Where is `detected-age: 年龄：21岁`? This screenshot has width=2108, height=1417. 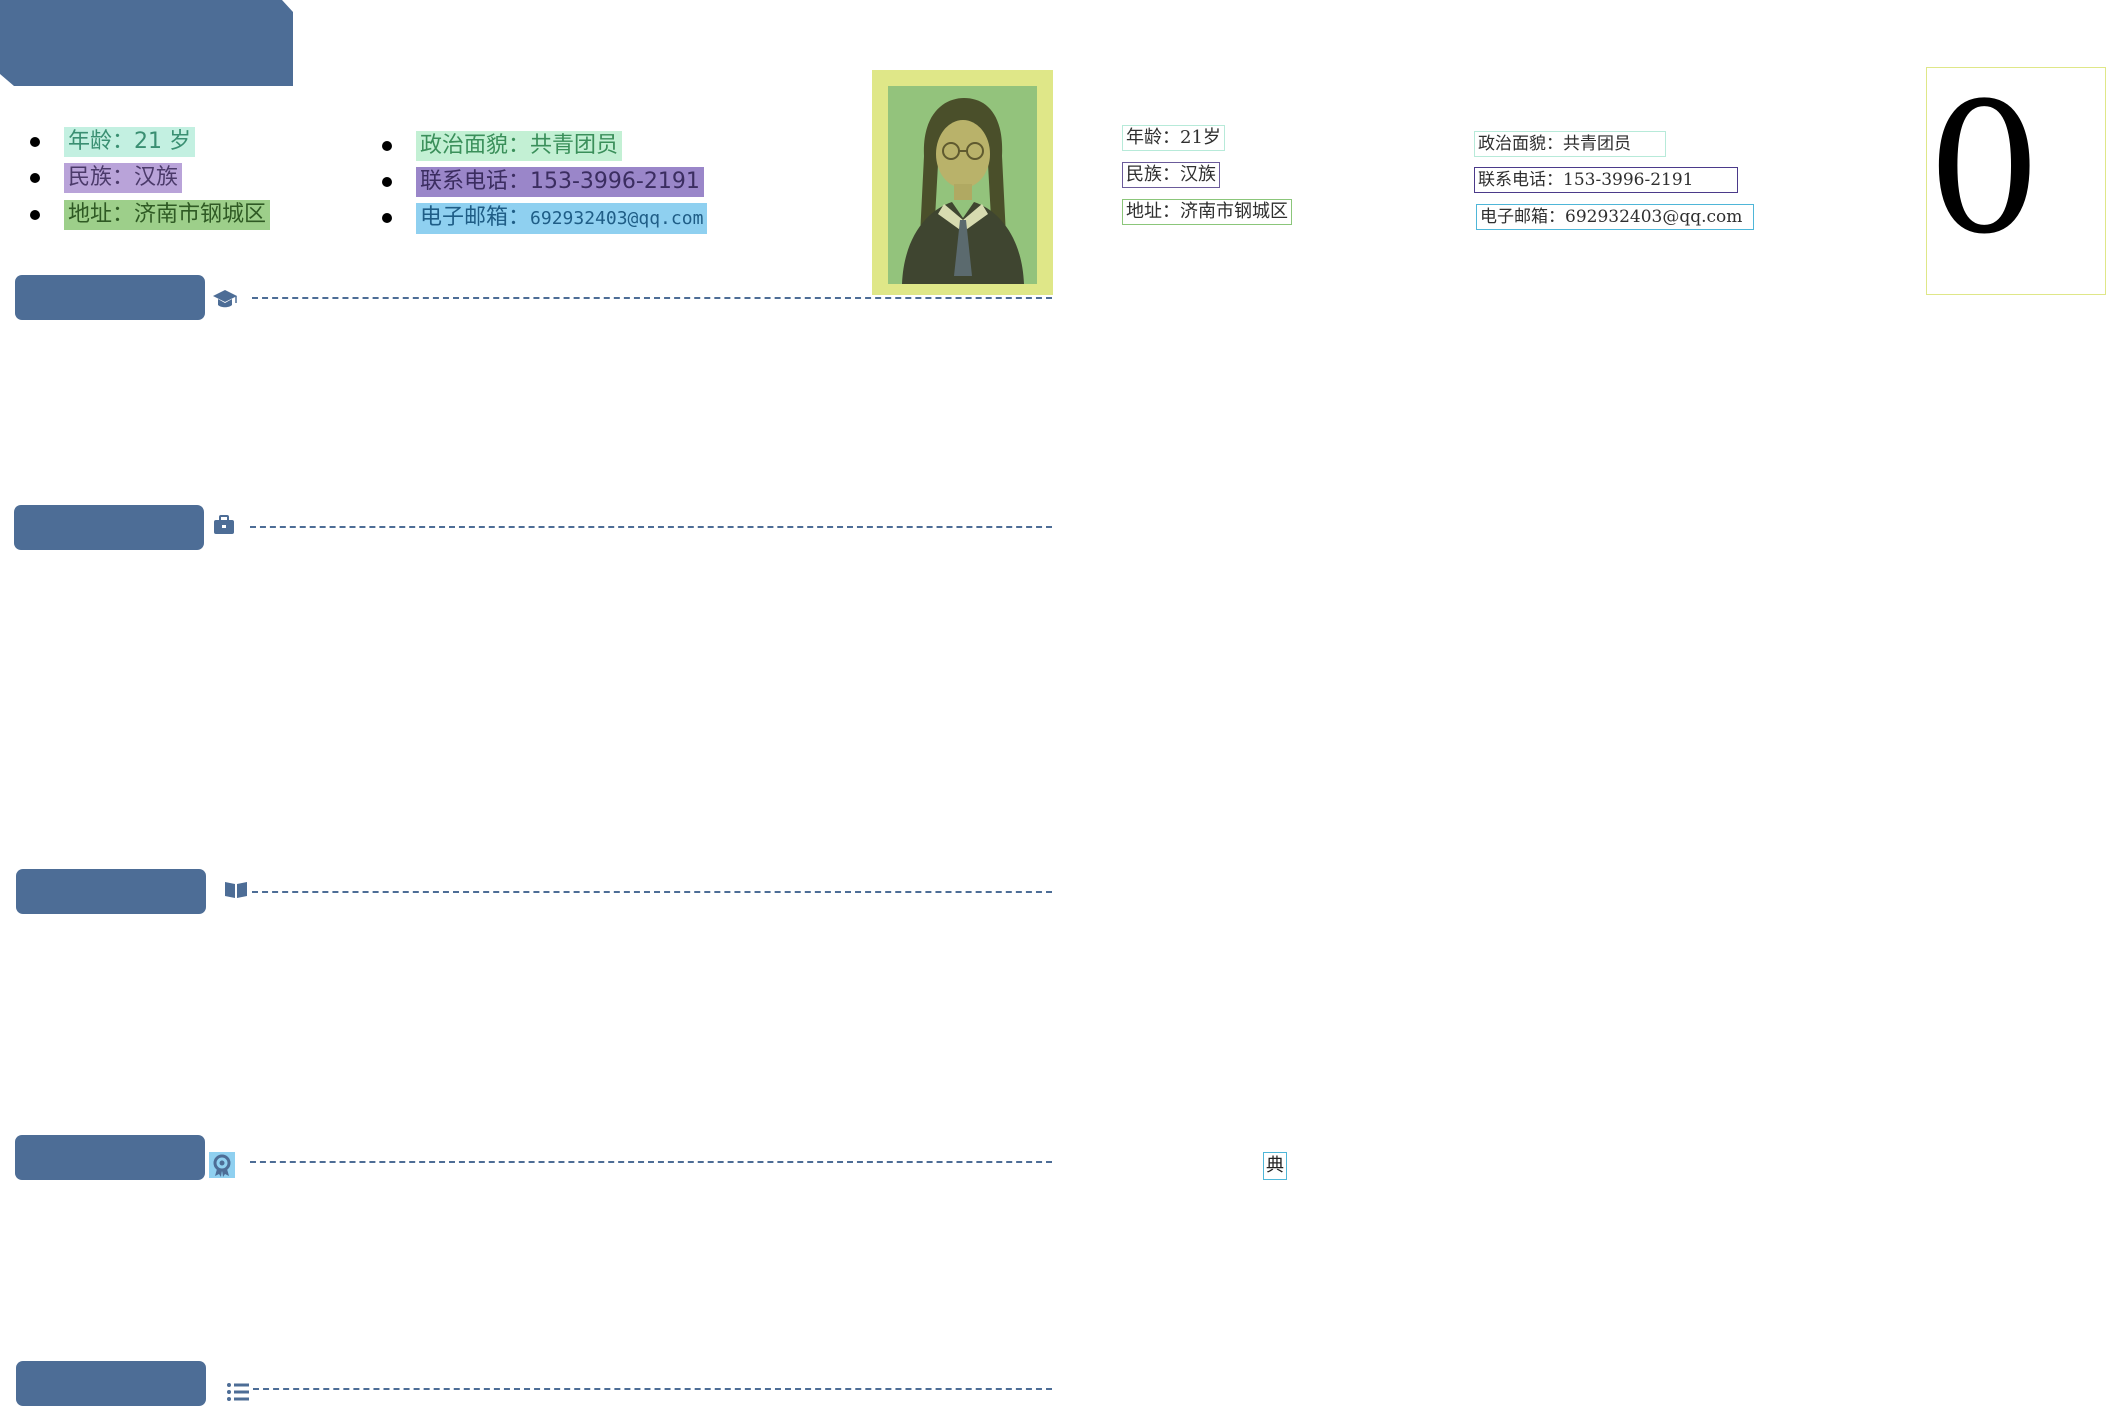
detected-age: 年龄：21岁 is located at coordinates (1173, 138).